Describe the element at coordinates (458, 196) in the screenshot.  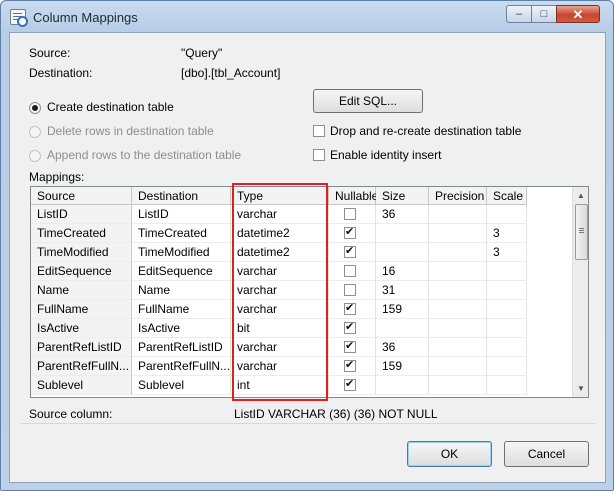
I see `column-header-precision: Precision` at that location.